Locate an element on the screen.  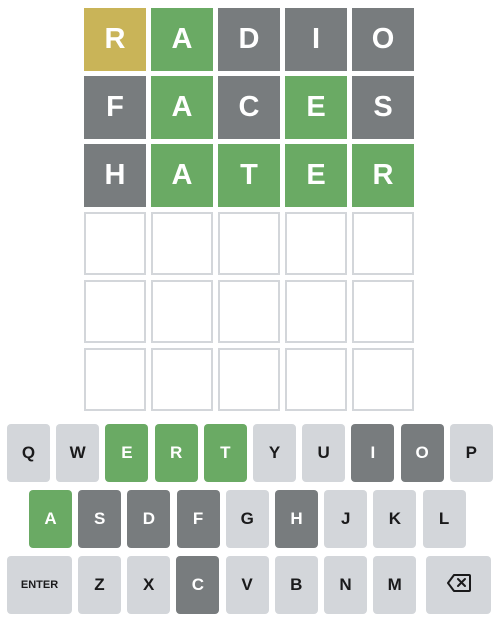
key-s: S is located at coordinates (100, 519).